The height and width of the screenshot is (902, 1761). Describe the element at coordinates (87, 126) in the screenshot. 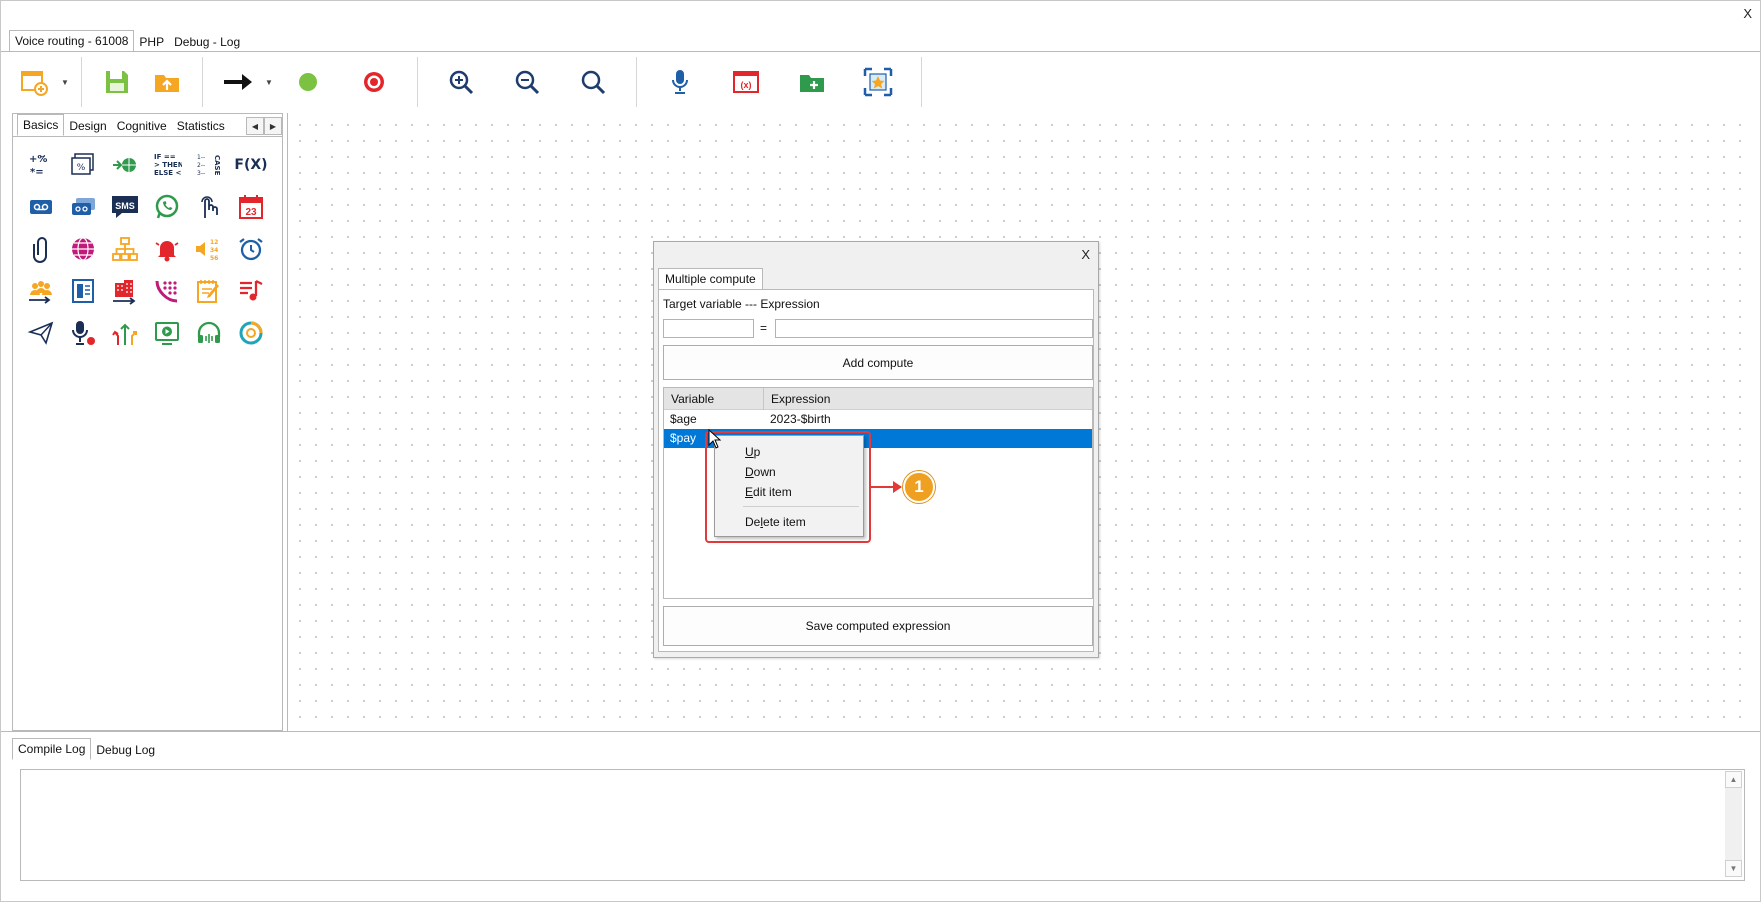

I see `tab-design: Design` at that location.